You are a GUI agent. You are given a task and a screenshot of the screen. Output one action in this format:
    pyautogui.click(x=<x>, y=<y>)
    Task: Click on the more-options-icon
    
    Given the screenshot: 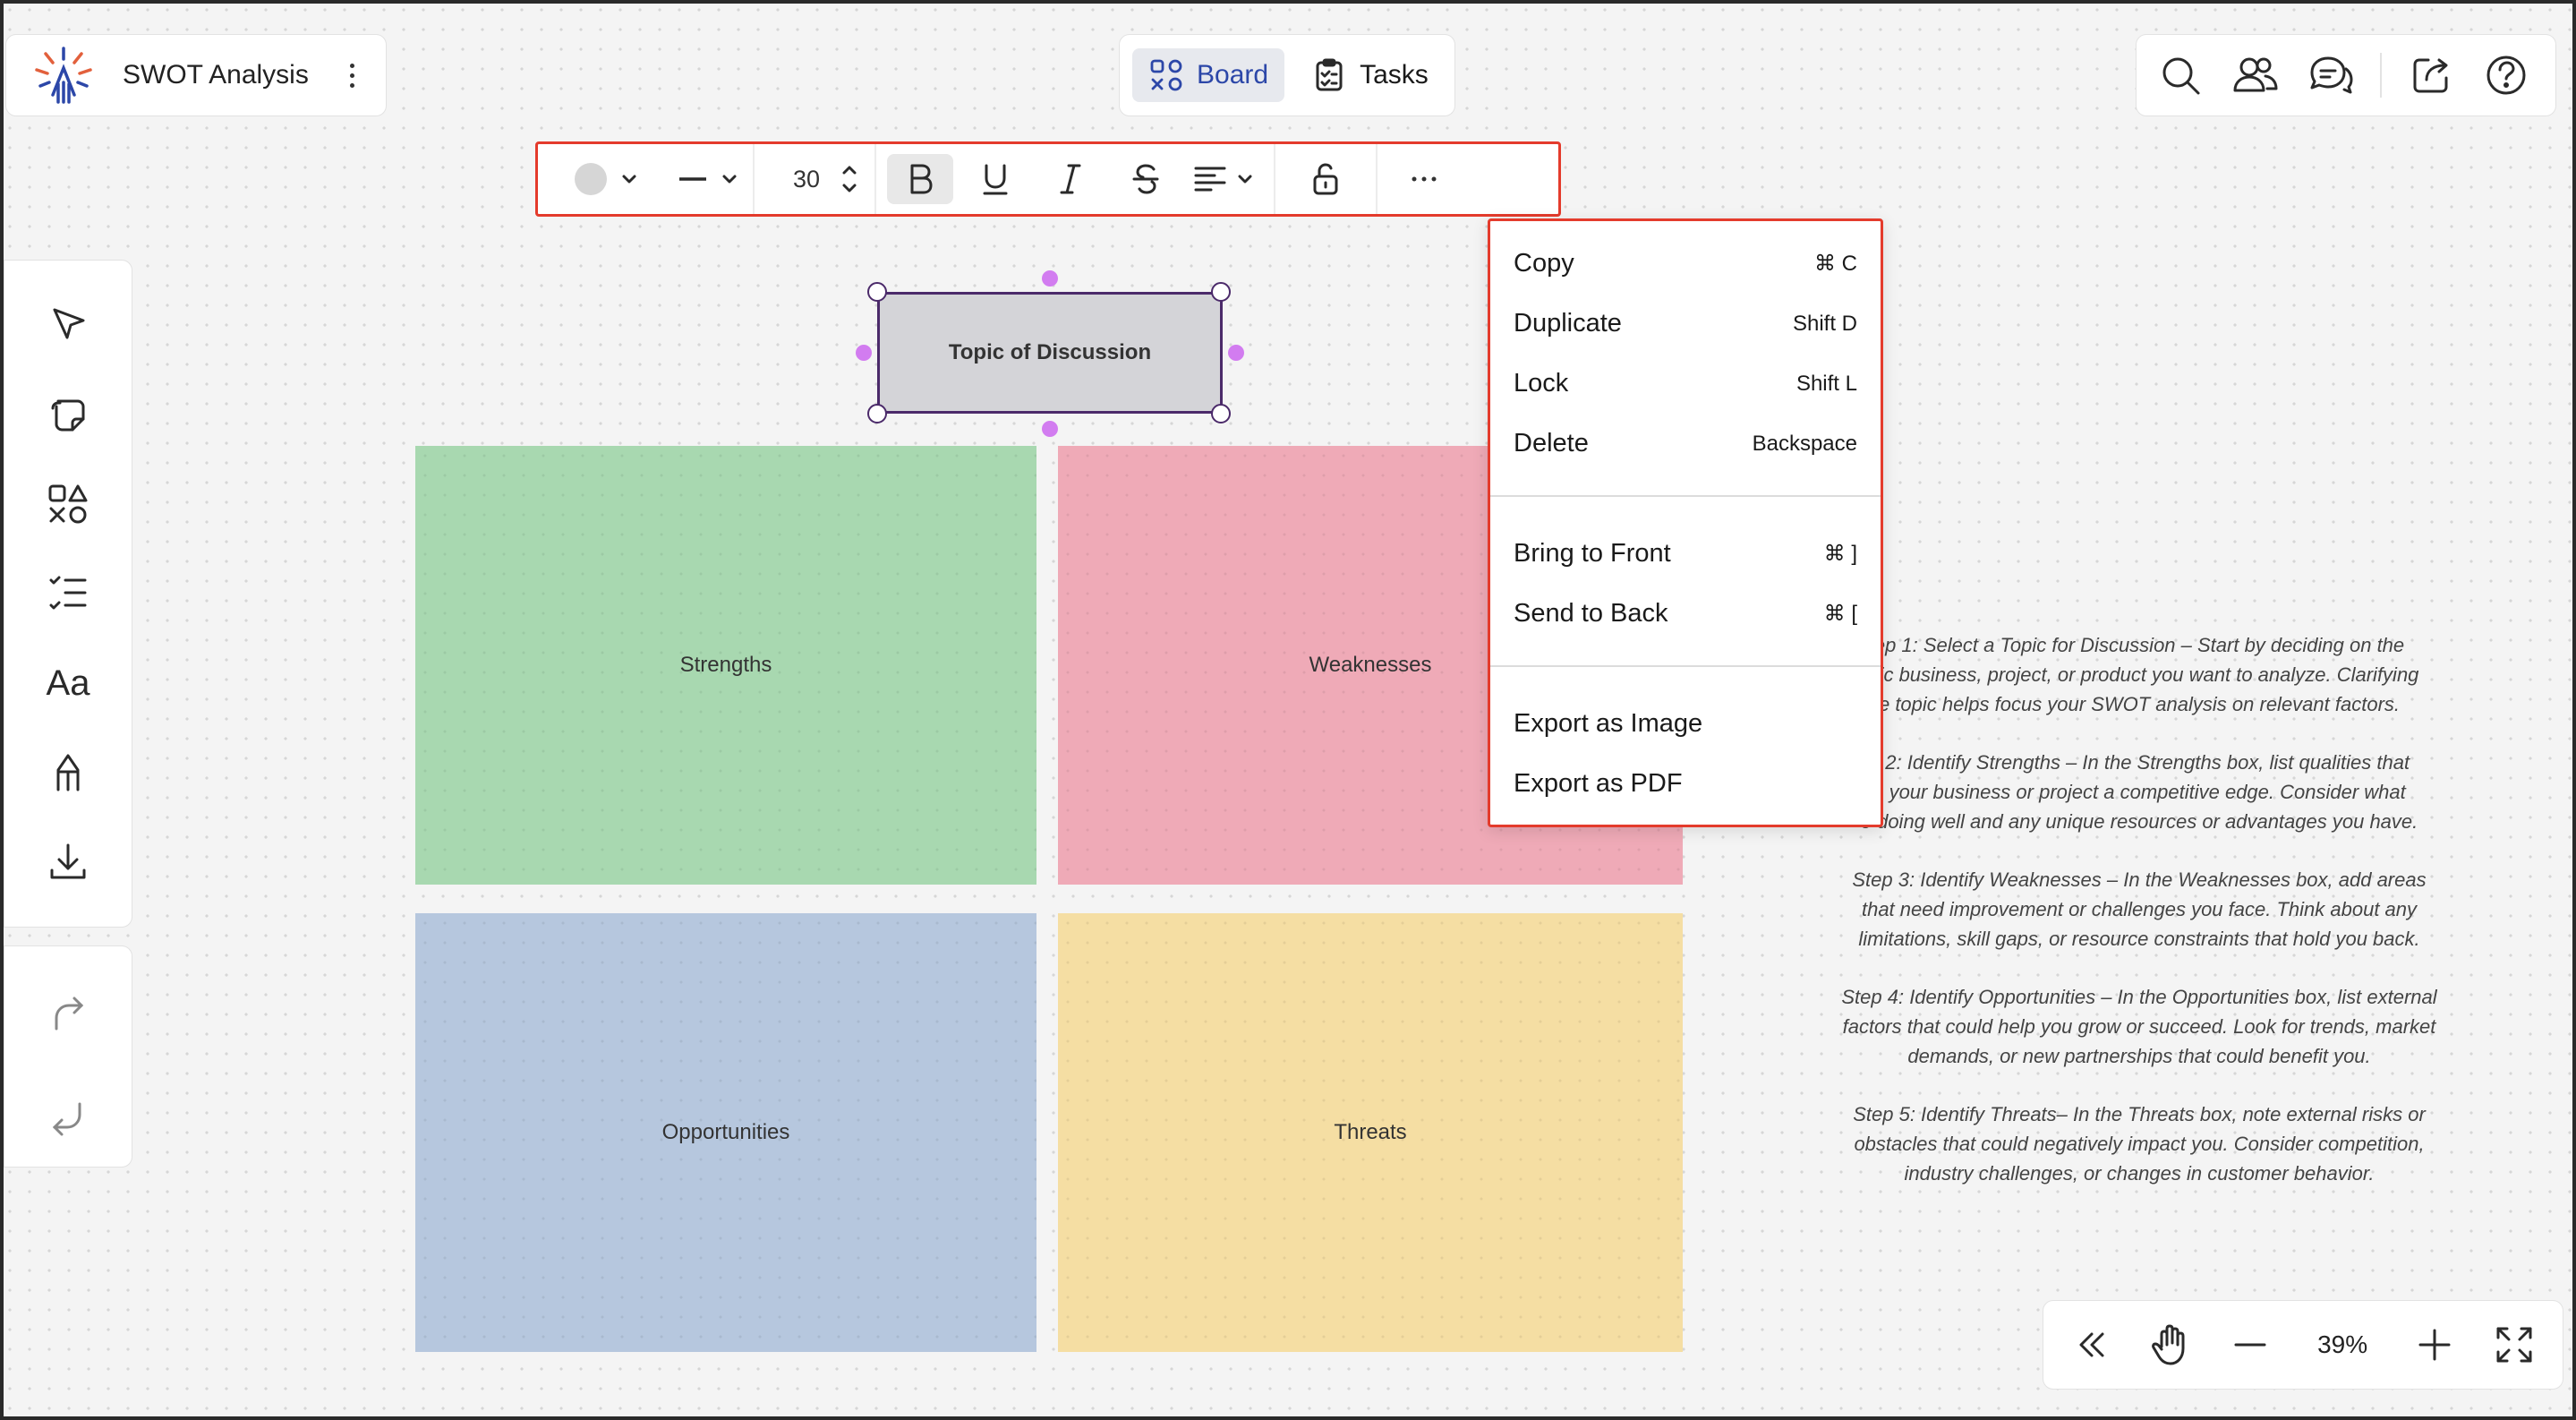 What is the action you would take?
    pyautogui.click(x=1424, y=179)
    